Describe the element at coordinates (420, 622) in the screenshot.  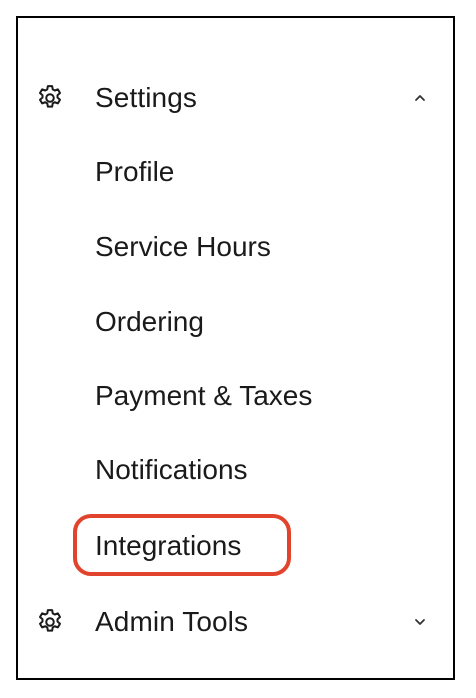
I see `chevron-down-icon` at that location.